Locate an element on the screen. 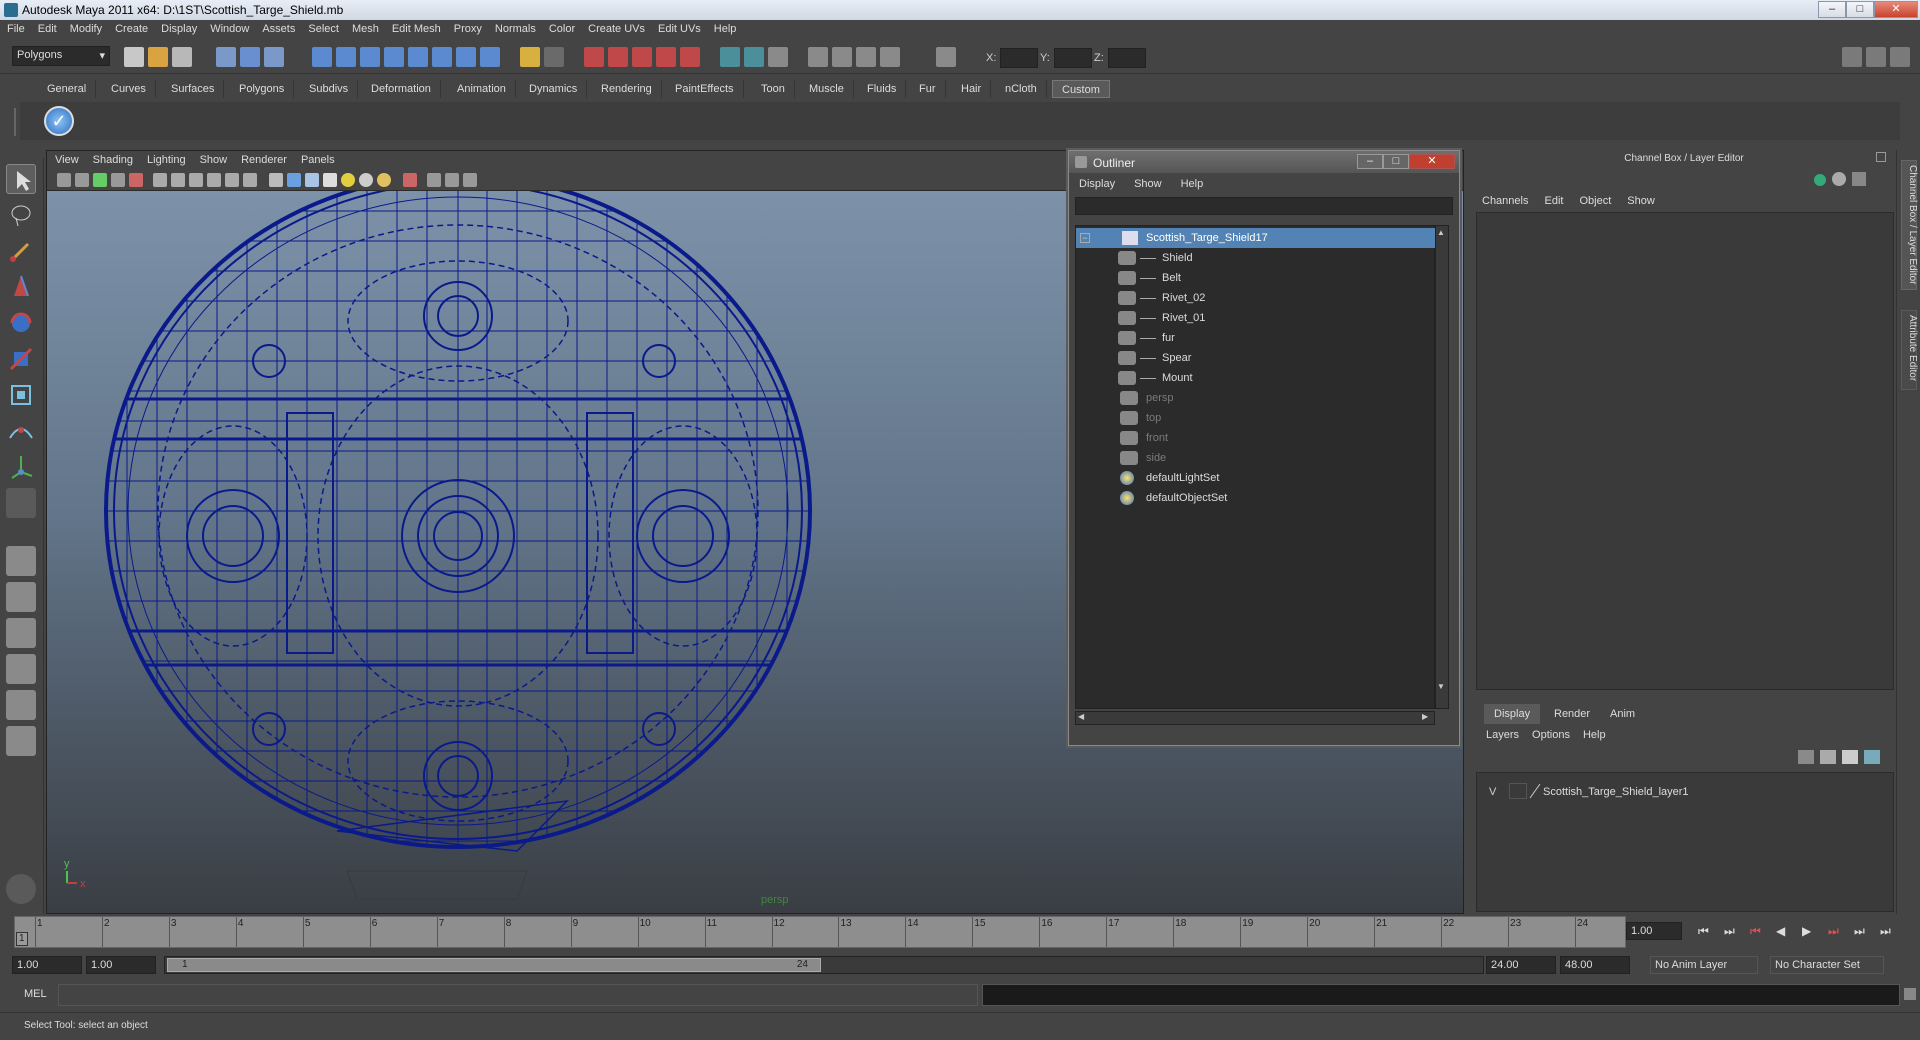  outliner-item: − Scottish_Targe_Shield17 is located at coordinates (1256, 238).